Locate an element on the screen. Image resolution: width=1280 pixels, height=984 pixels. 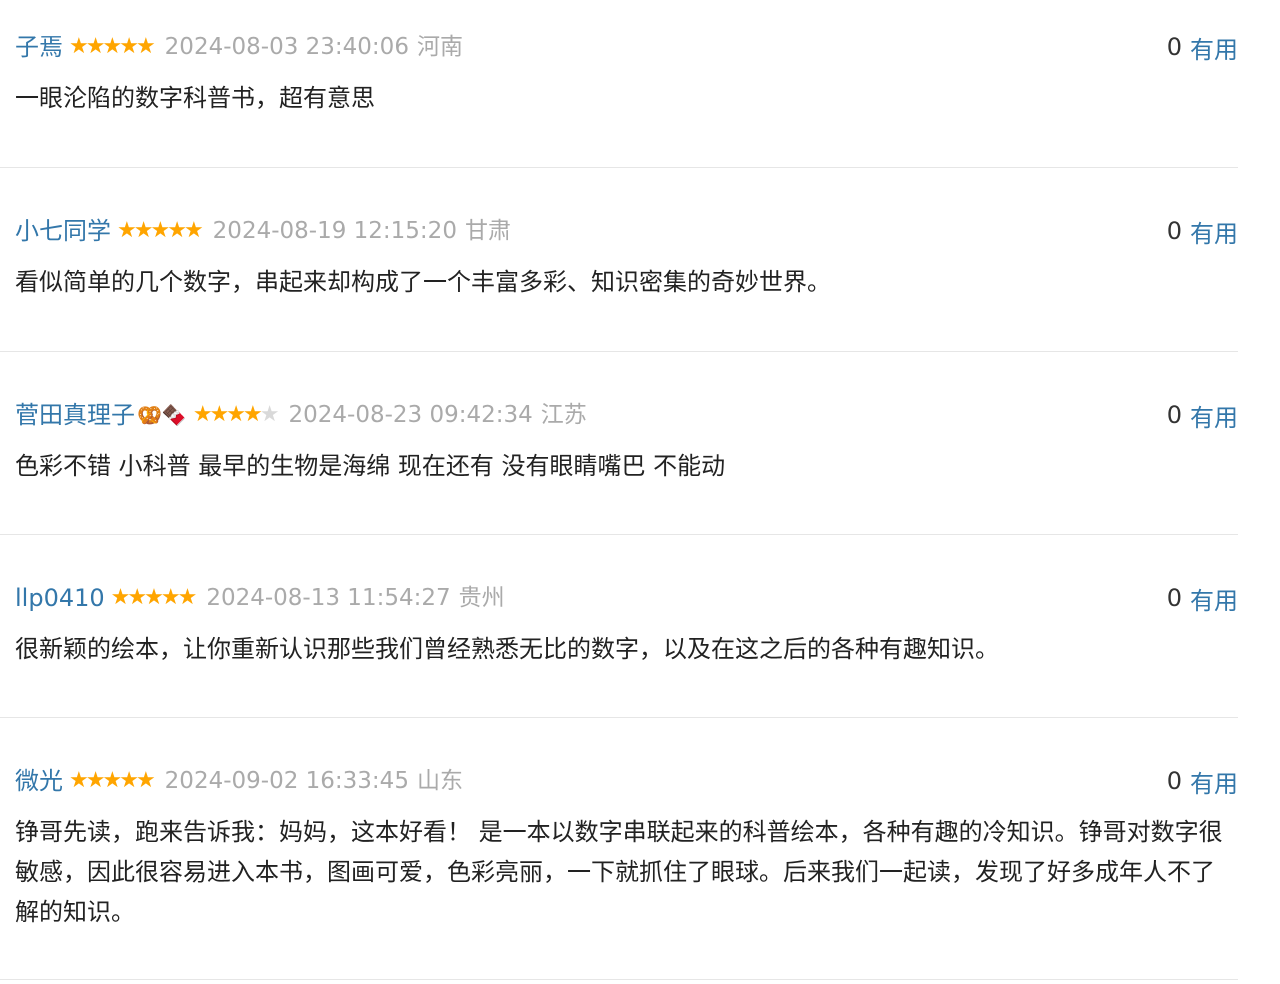
comment-time: 2024-08-23 09:42:34 is located at coordinates (410, 415).